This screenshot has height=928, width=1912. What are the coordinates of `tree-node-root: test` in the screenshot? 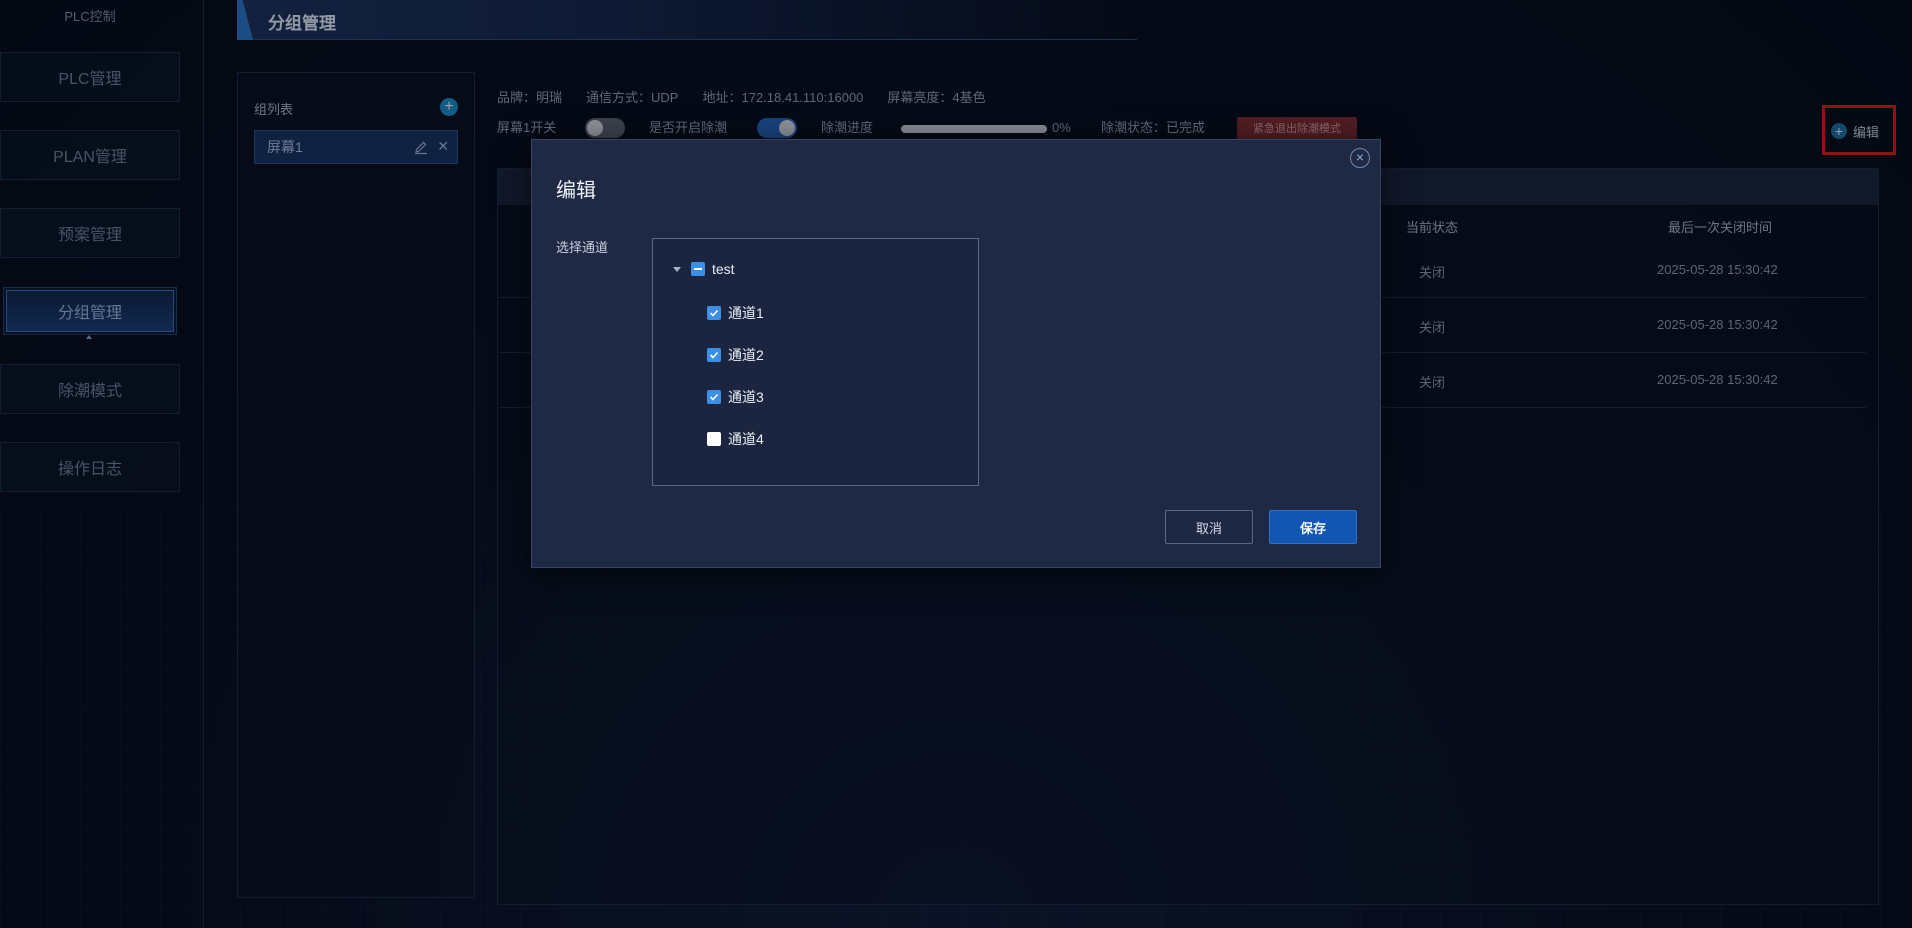 It's located at (704, 269).